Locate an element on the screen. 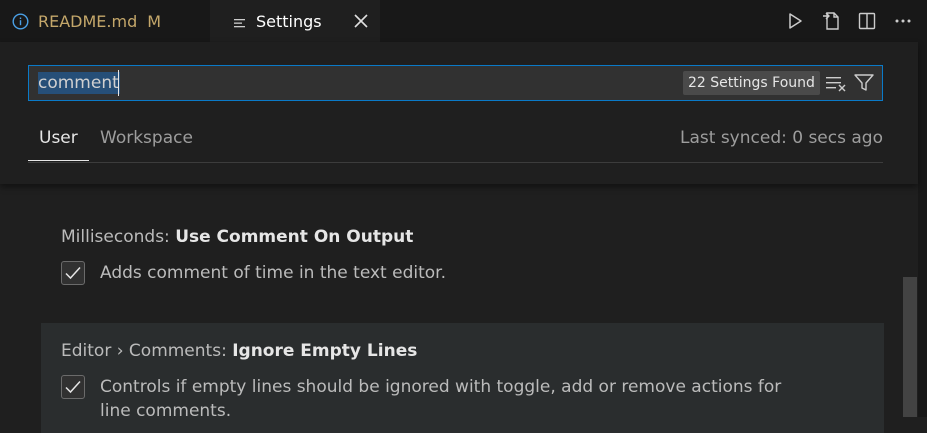 The height and width of the screenshot is (433, 927). scrollbar-track is located at coordinates (922, 229).